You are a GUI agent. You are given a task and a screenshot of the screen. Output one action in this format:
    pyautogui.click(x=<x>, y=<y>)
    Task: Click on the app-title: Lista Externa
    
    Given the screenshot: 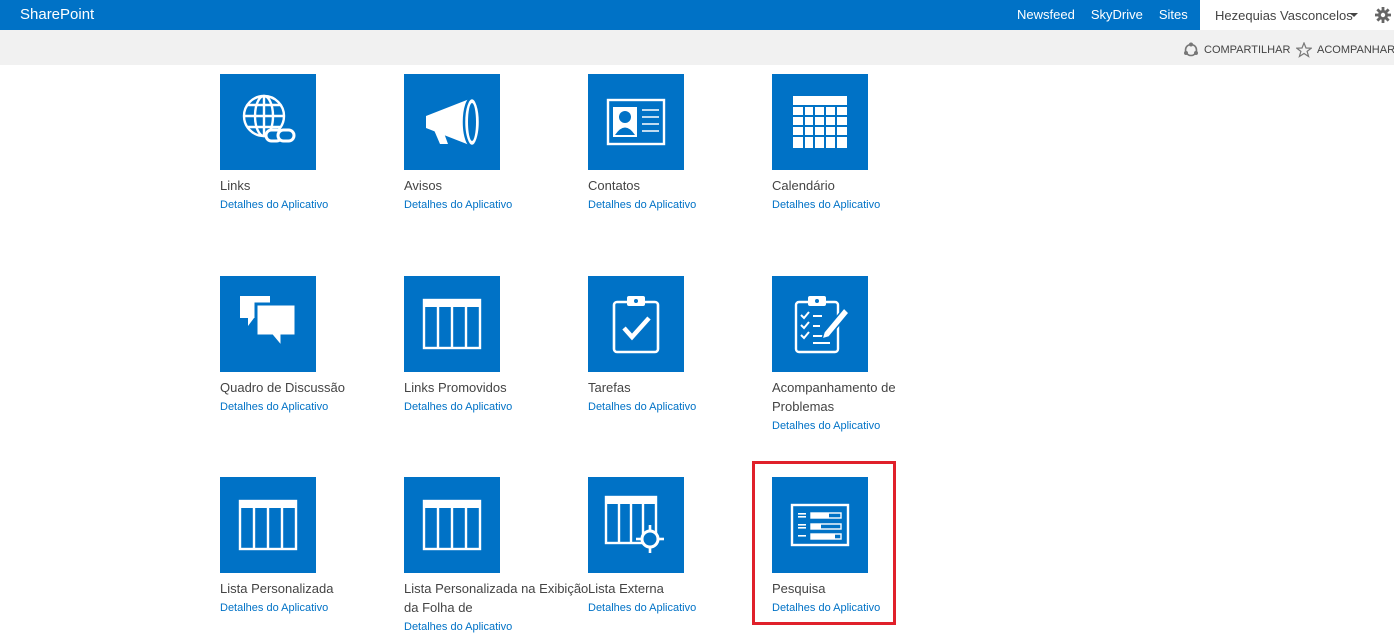 What is the action you would take?
    pyautogui.click(x=680, y=588)
    